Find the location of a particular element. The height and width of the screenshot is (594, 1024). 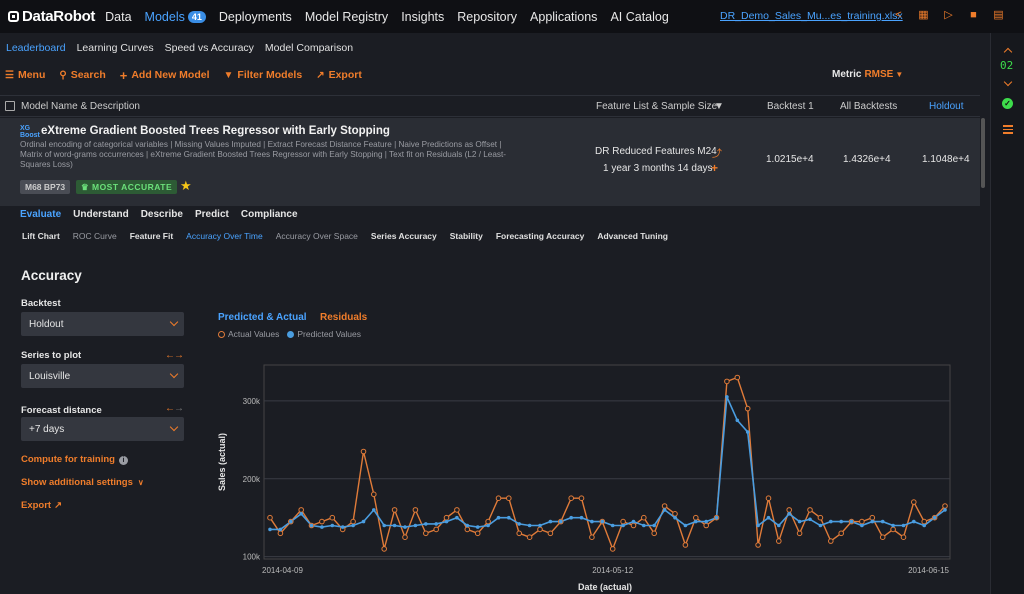

col-all-backtests: All Backtests is located at coordinates (868, 106).